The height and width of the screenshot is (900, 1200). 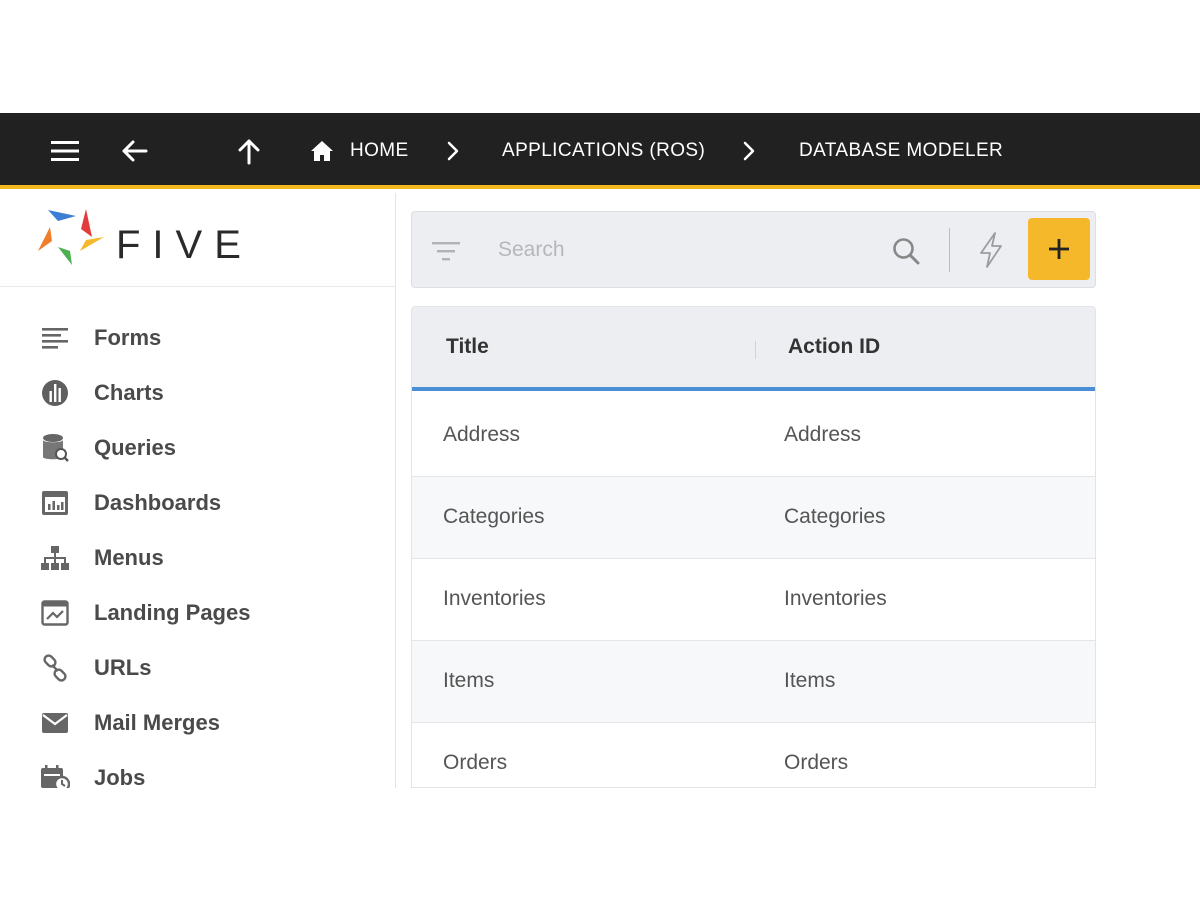 What do you see at coordinates (475, 762) in the screenshot?
I see `cell-title: Orders` at bounding box center [475, 762].